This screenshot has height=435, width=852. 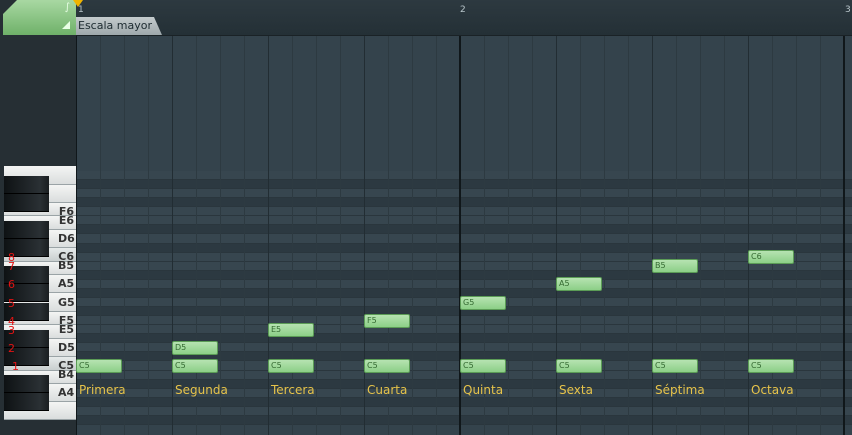 What do you see at coordinates (11, 285) in the screenshot?
I see `scale-degree-number: 6` at bounding box center [11, 285].